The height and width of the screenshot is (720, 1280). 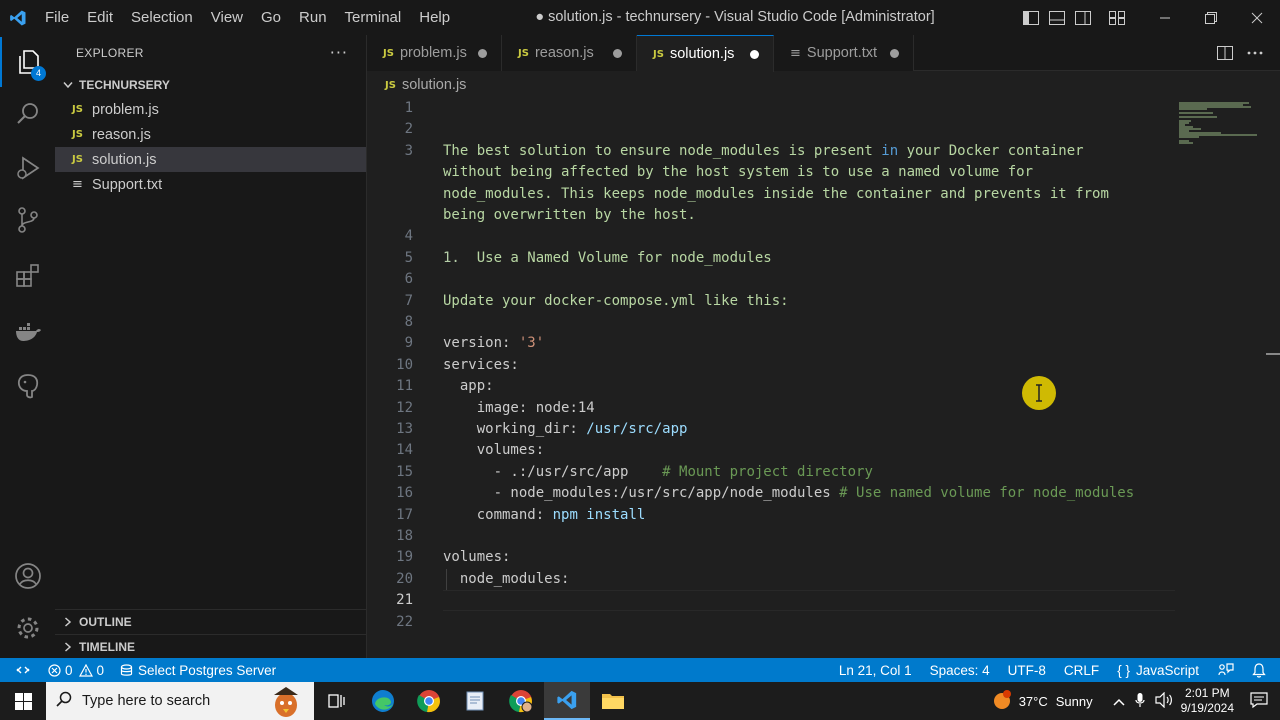 I want to click on microphone-icon, so click(x=1140, y=701).